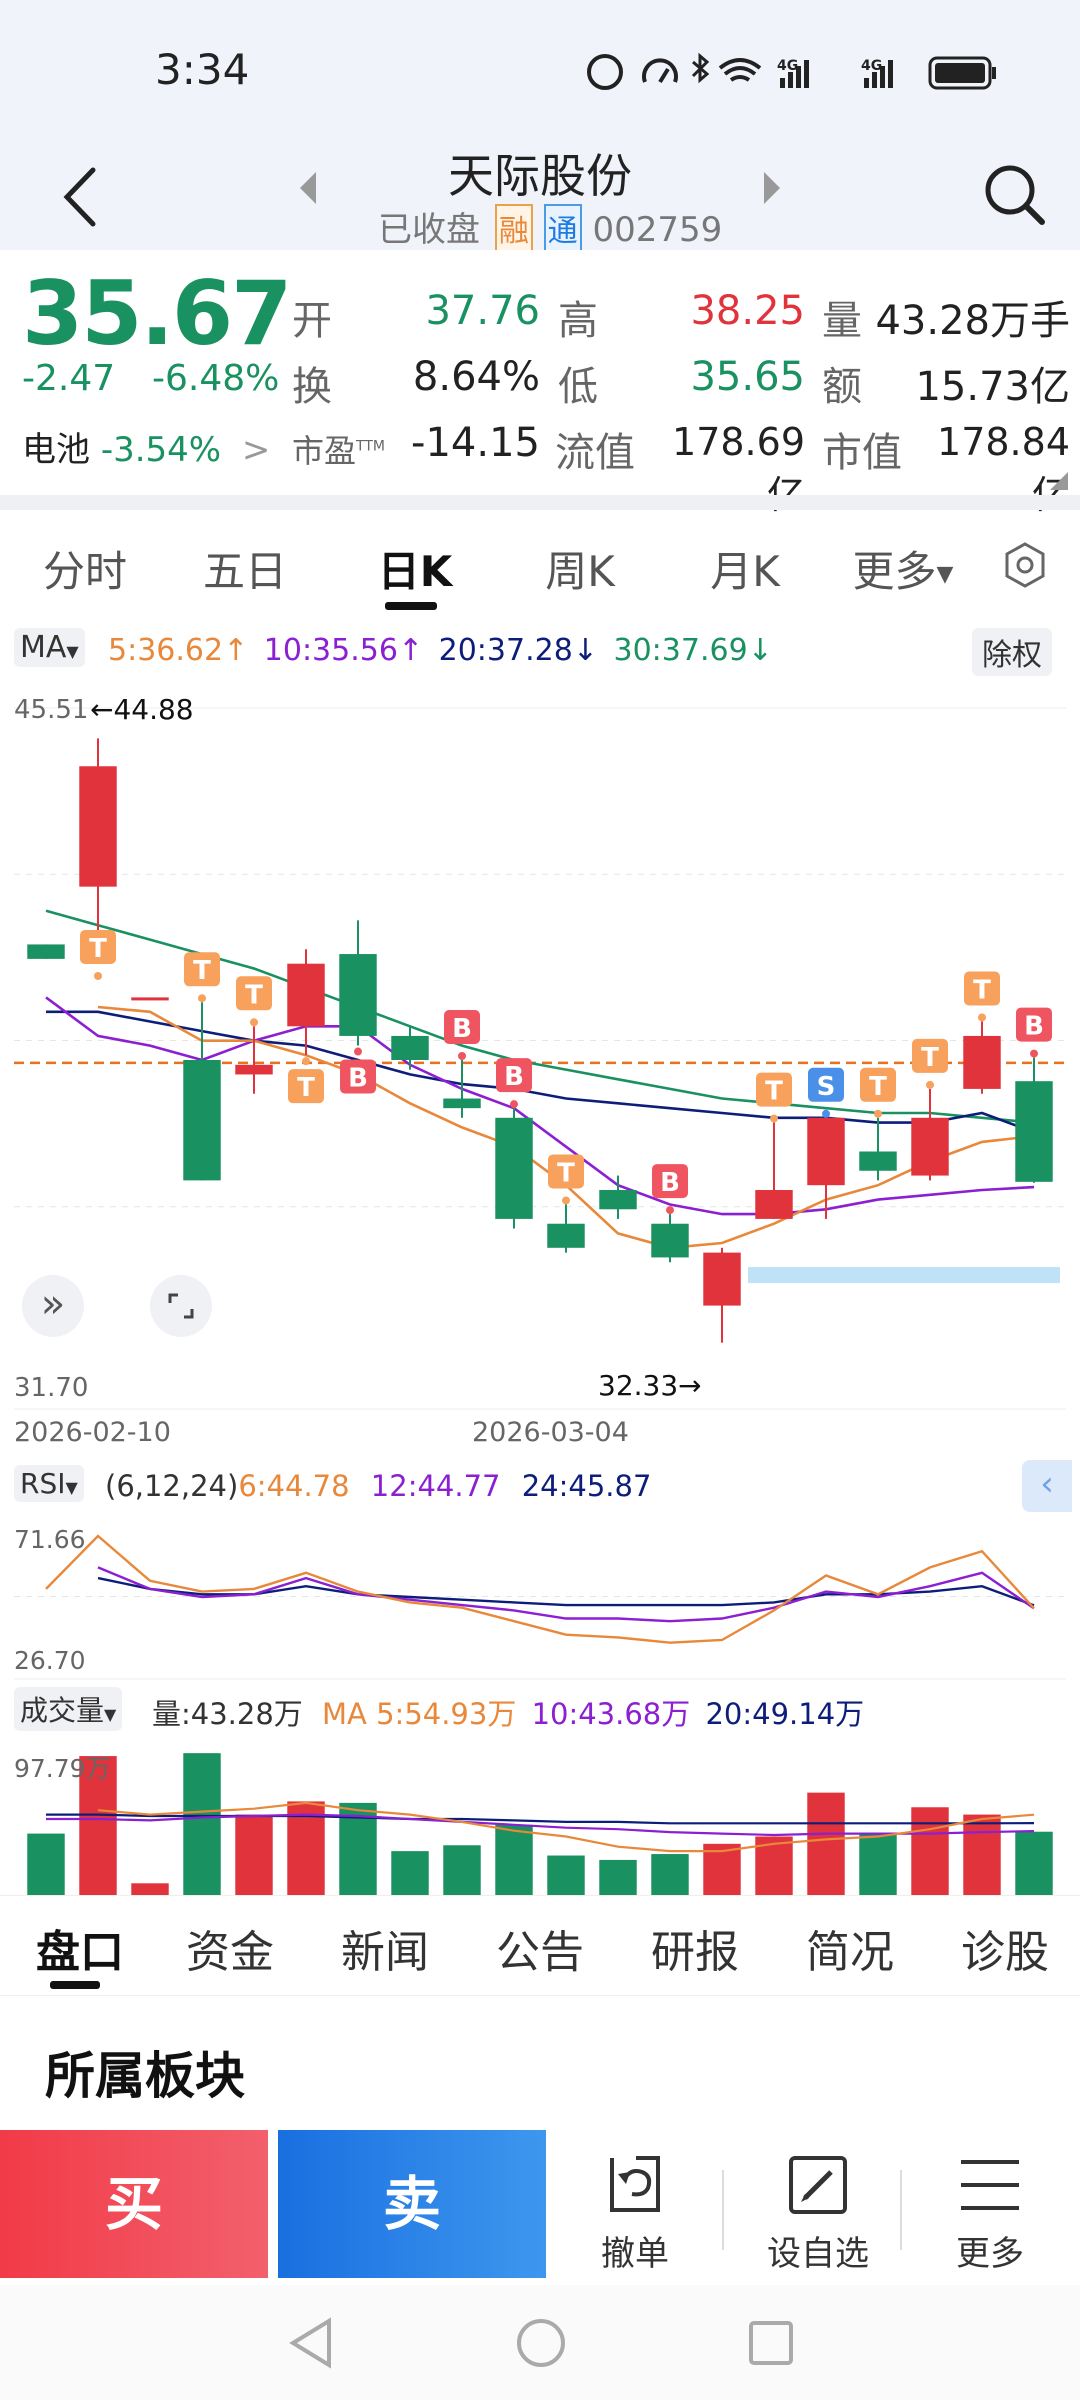 The height and width of the screenshot is (2400, 1080). I want to click on low-annotation: 32.33→, so click(650, 1385).